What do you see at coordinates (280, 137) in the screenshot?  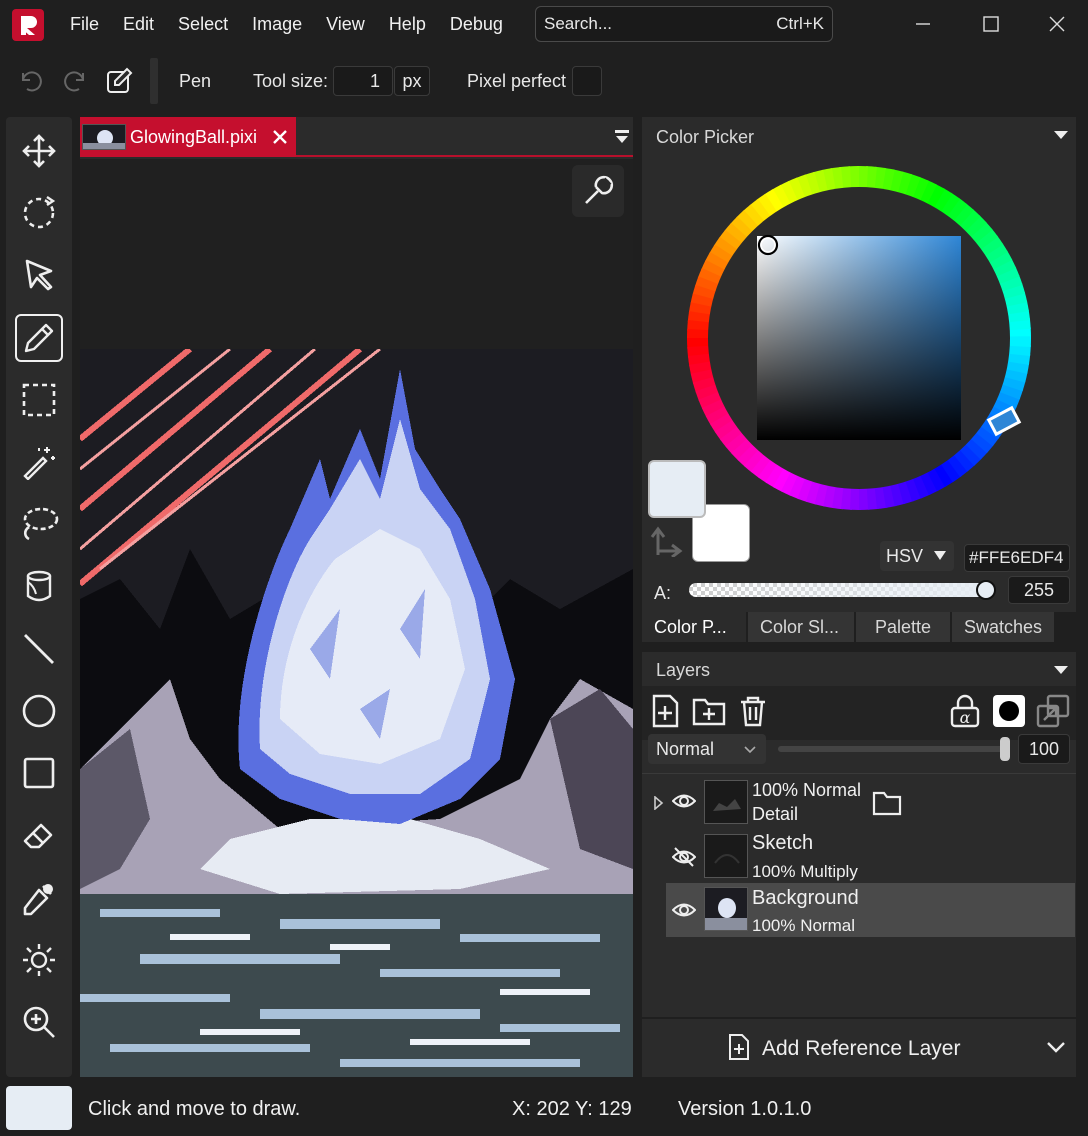 I see `close-tab-icon` at bounding box center [280, 137].